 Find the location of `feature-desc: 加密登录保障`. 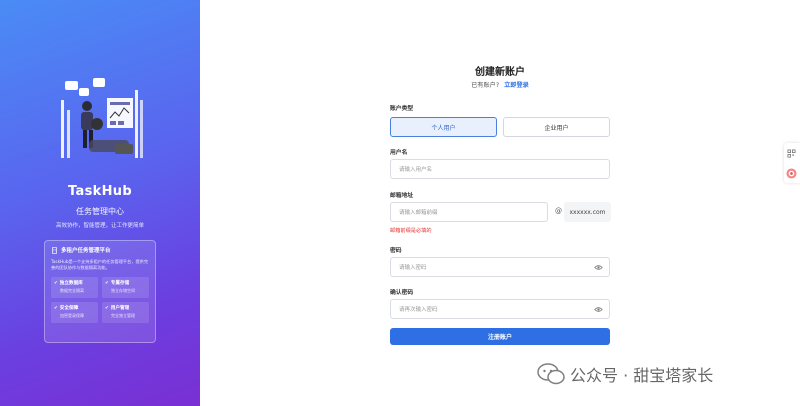

feature-desc: 加密登录保障 is located at coordinates (72, 315).